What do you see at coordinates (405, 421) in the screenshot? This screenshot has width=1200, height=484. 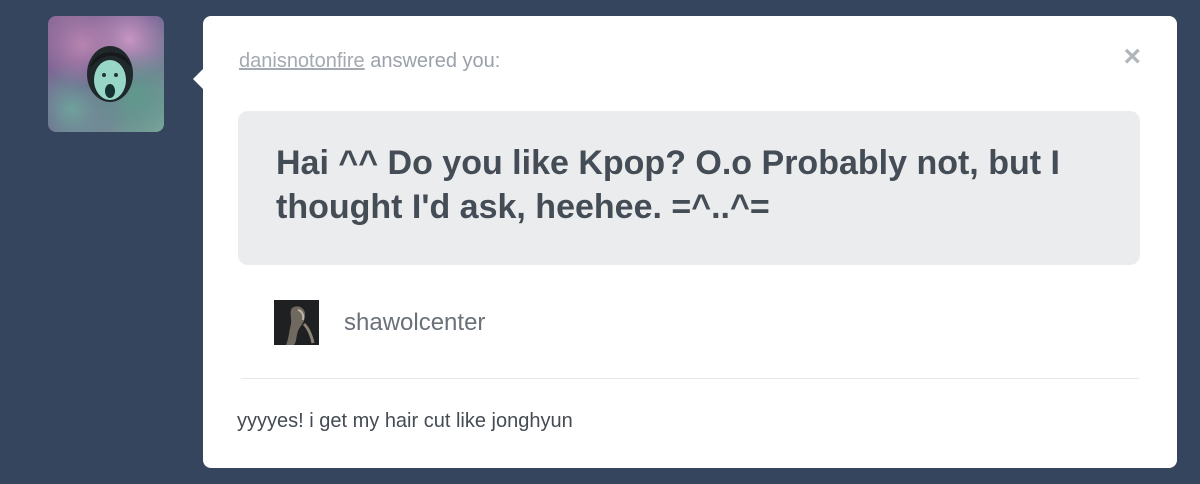 I see `answer-text: yyyyes! i get my hair cut like jonghyun` at bounding box center [405, 421].